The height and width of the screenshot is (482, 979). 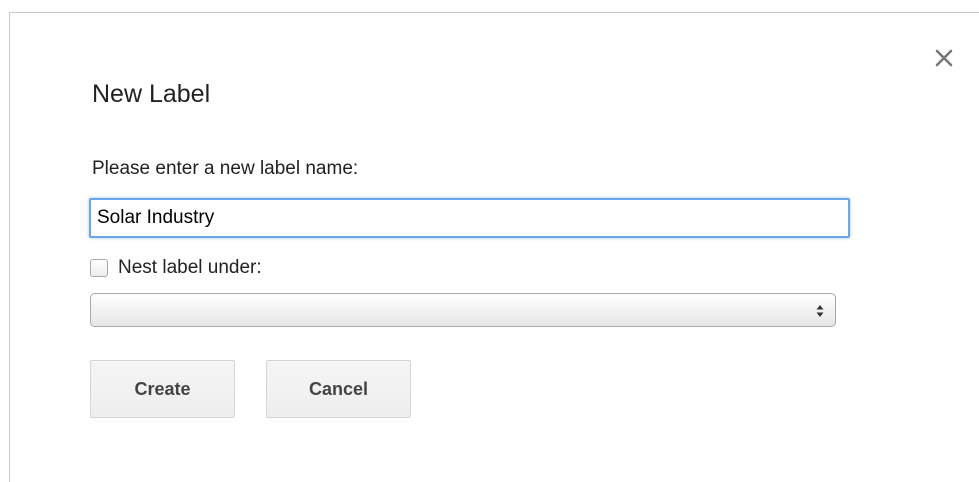 I want to click on select-arrows-icon, so click(x=820, y=311).